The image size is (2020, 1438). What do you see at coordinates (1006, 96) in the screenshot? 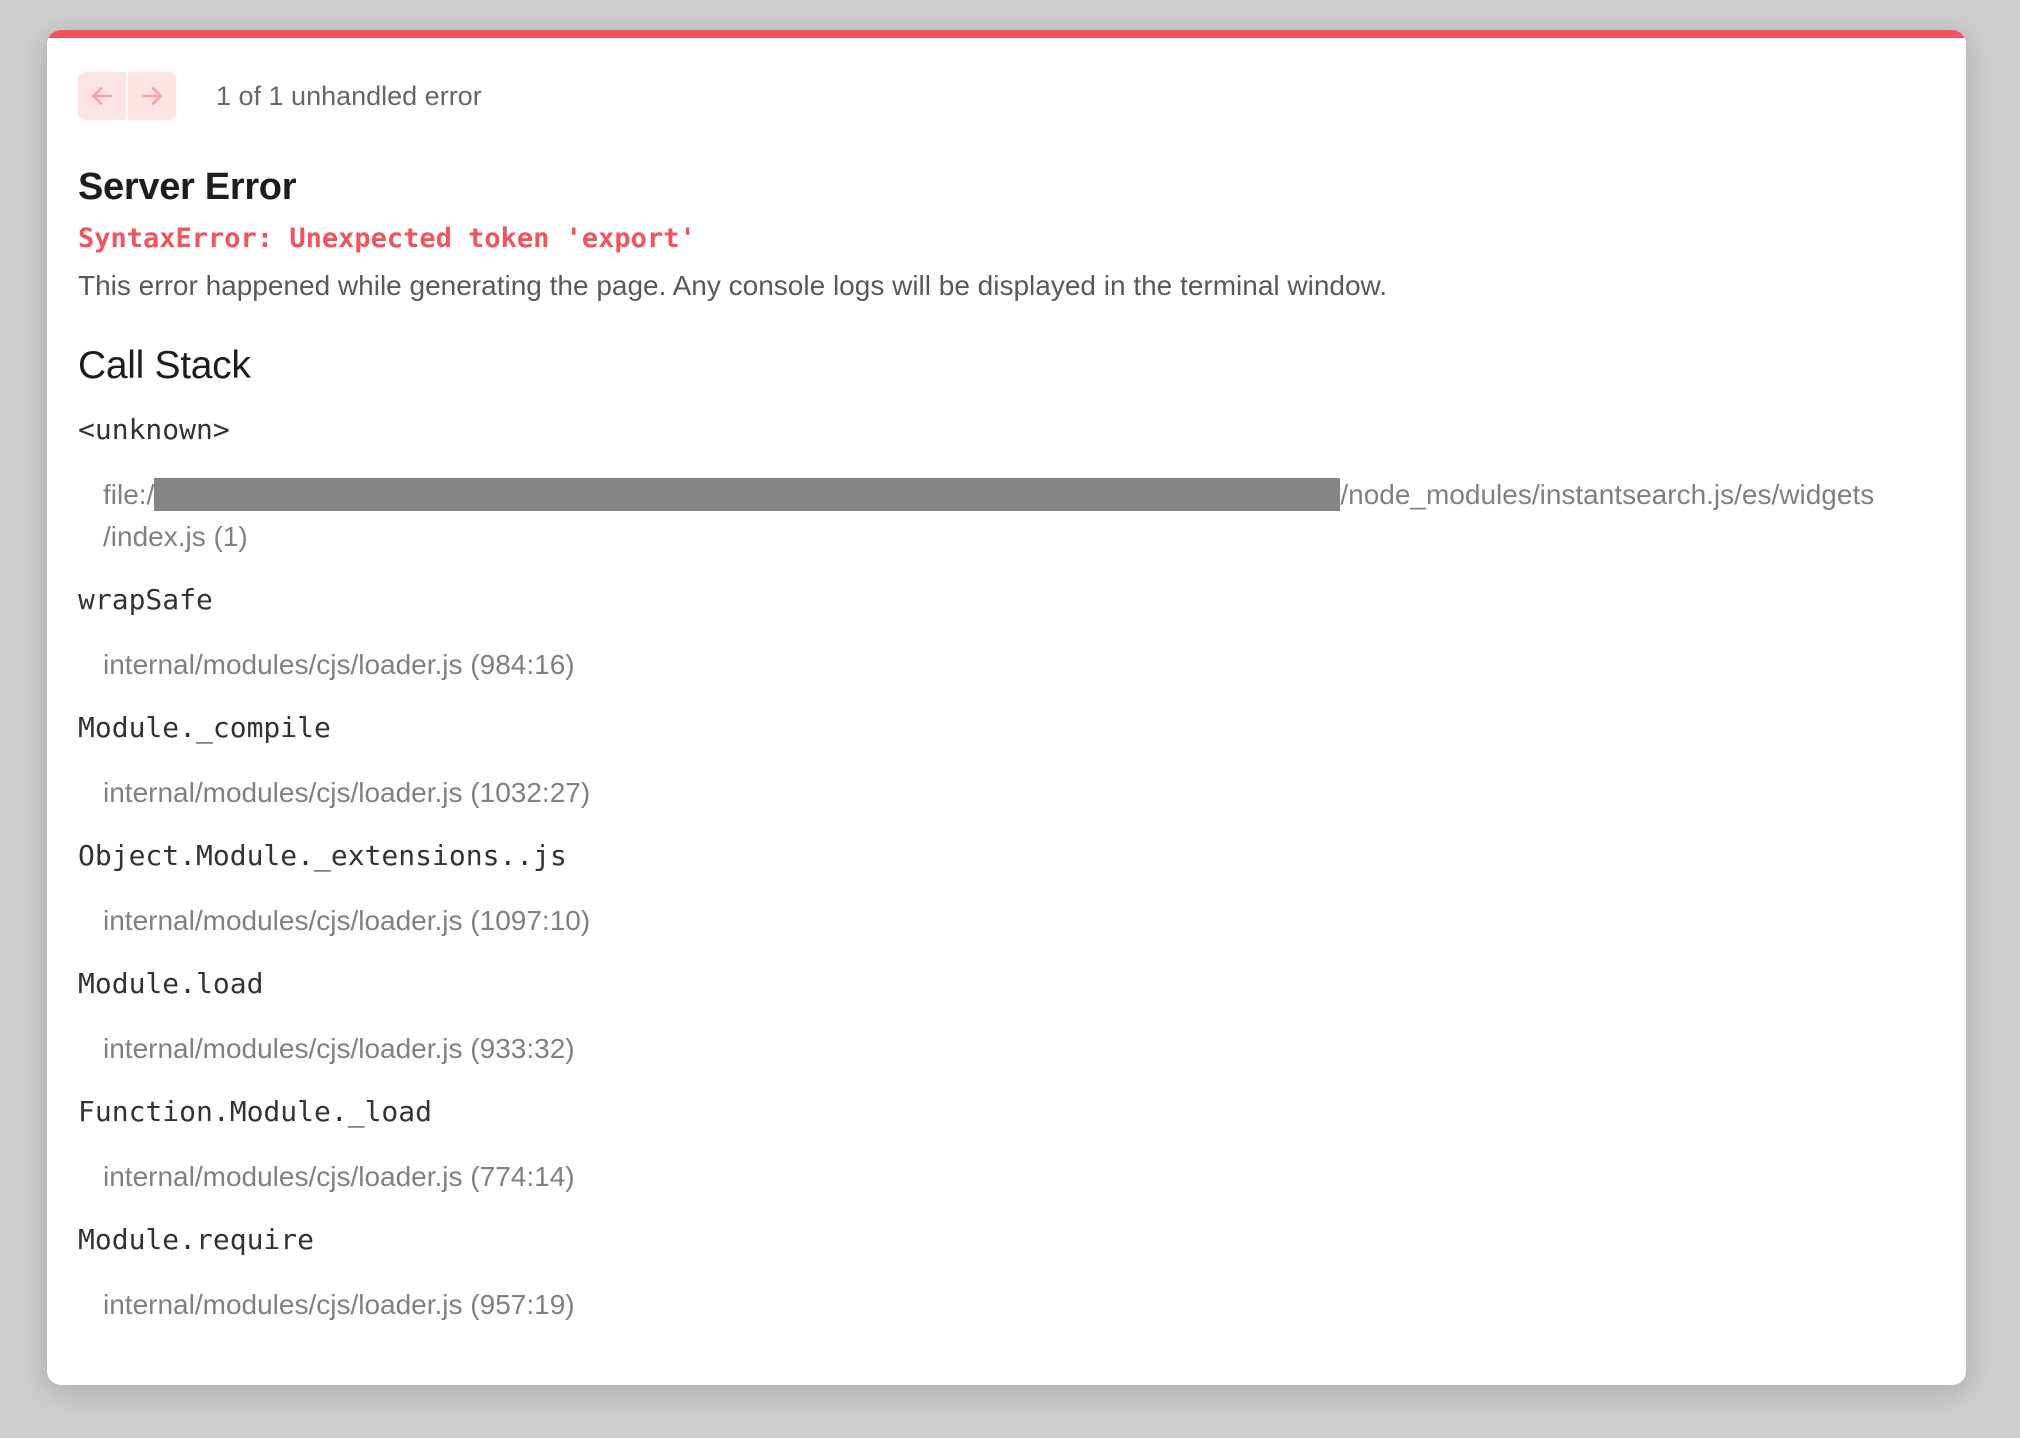
I see `error-navigation: 1 of 1 unhandled error` at bounding box center [1006, 96].